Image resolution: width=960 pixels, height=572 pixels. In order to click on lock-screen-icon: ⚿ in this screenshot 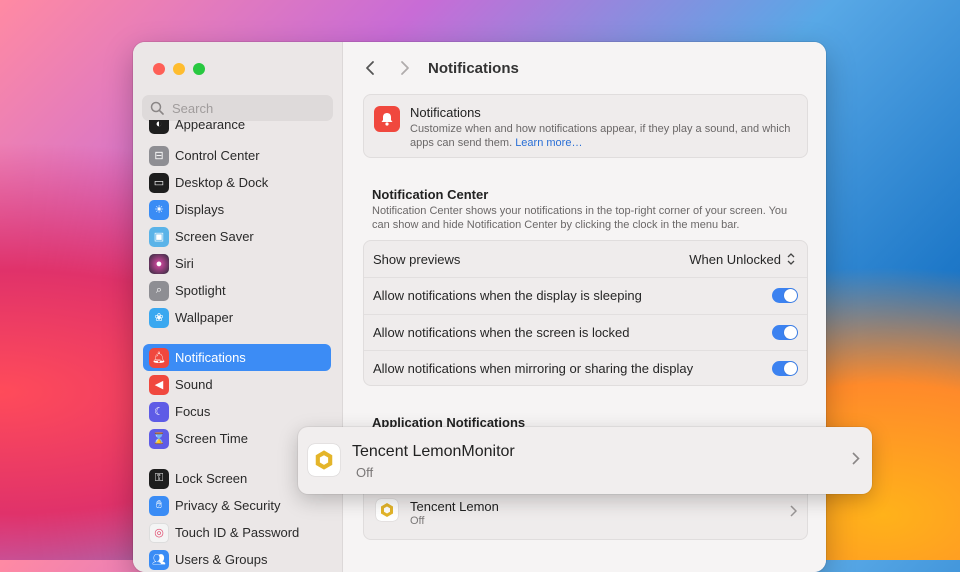, I will do `click(159, 478)`.